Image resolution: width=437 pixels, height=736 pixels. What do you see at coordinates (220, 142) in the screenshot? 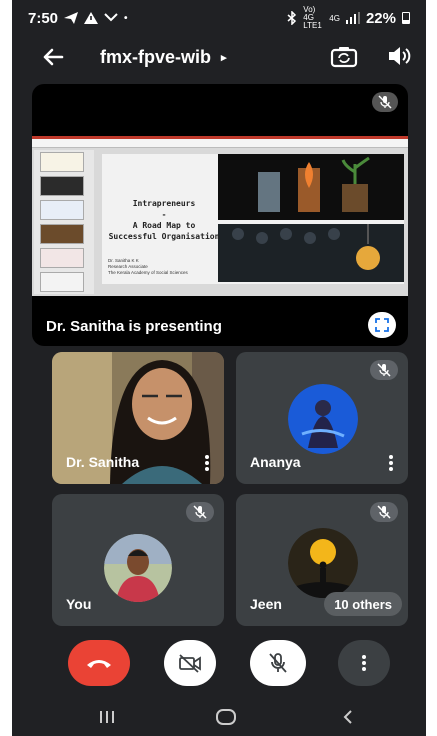
I see `powerpoint-ribbon` at bounding box center [220, 142].